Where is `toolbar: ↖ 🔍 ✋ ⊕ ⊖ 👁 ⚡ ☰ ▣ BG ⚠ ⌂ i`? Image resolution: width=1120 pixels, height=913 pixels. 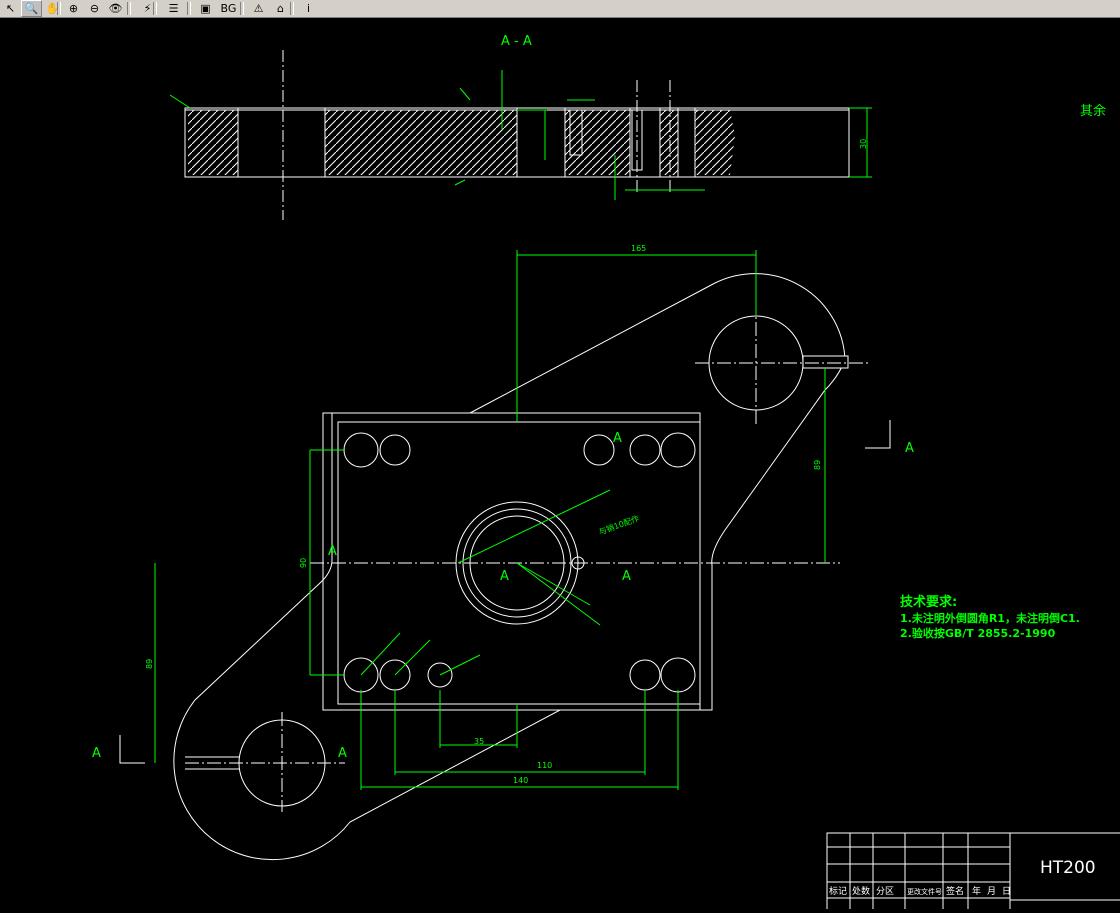
toolbar: ↖ 🔍 ✋ ⊕ ⊖ 👁 ⚡ ☰ ▣ BG ⚠ ⌂ i is located at coordinates (560, 9).